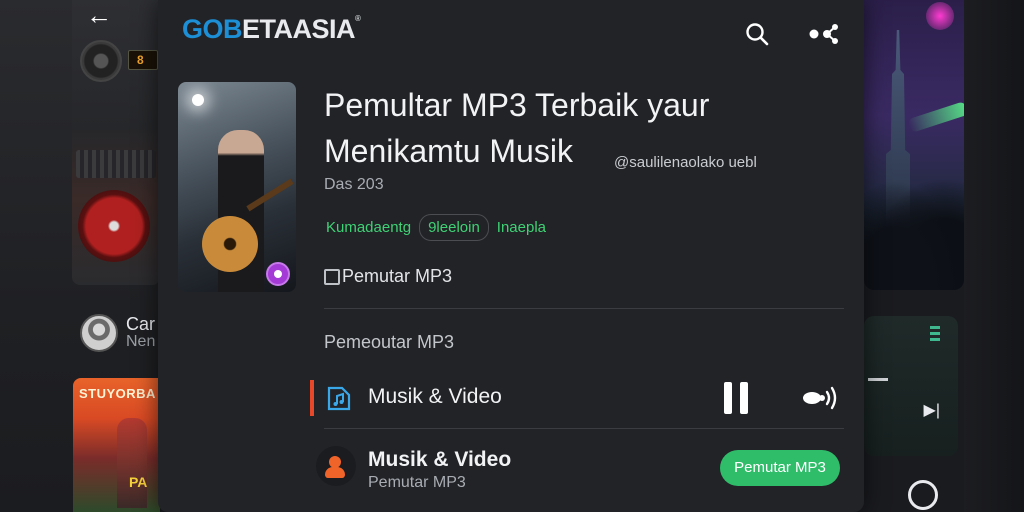 The width and height of the screenshot is (1024, 512). What do you see at coordinates (878, 379) in the screenshot?
I see `progress-line` at bounding box center [878, 379].